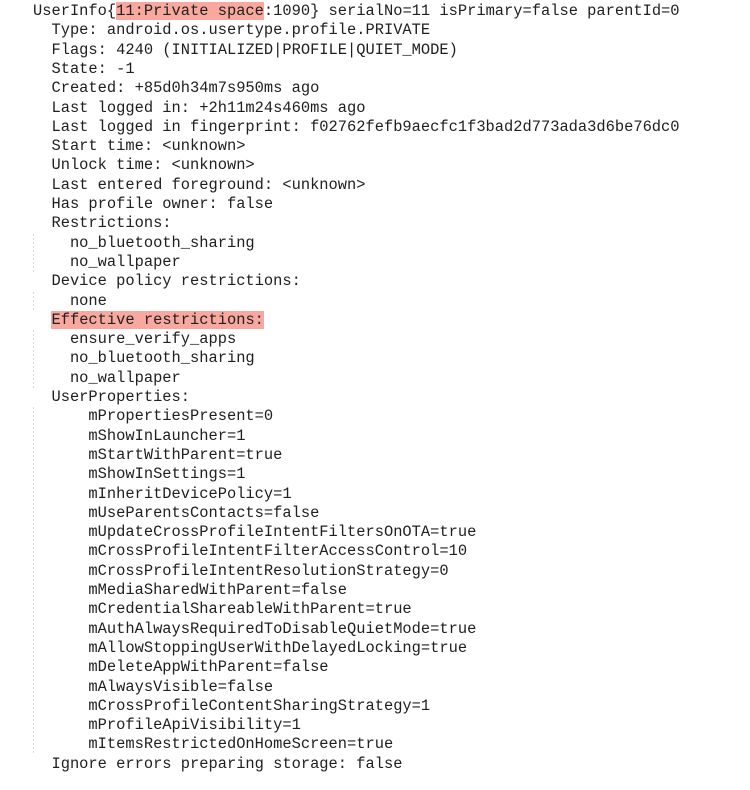  I want to click on dump-line: mAlwaysVisible=false, so click(136, 687).